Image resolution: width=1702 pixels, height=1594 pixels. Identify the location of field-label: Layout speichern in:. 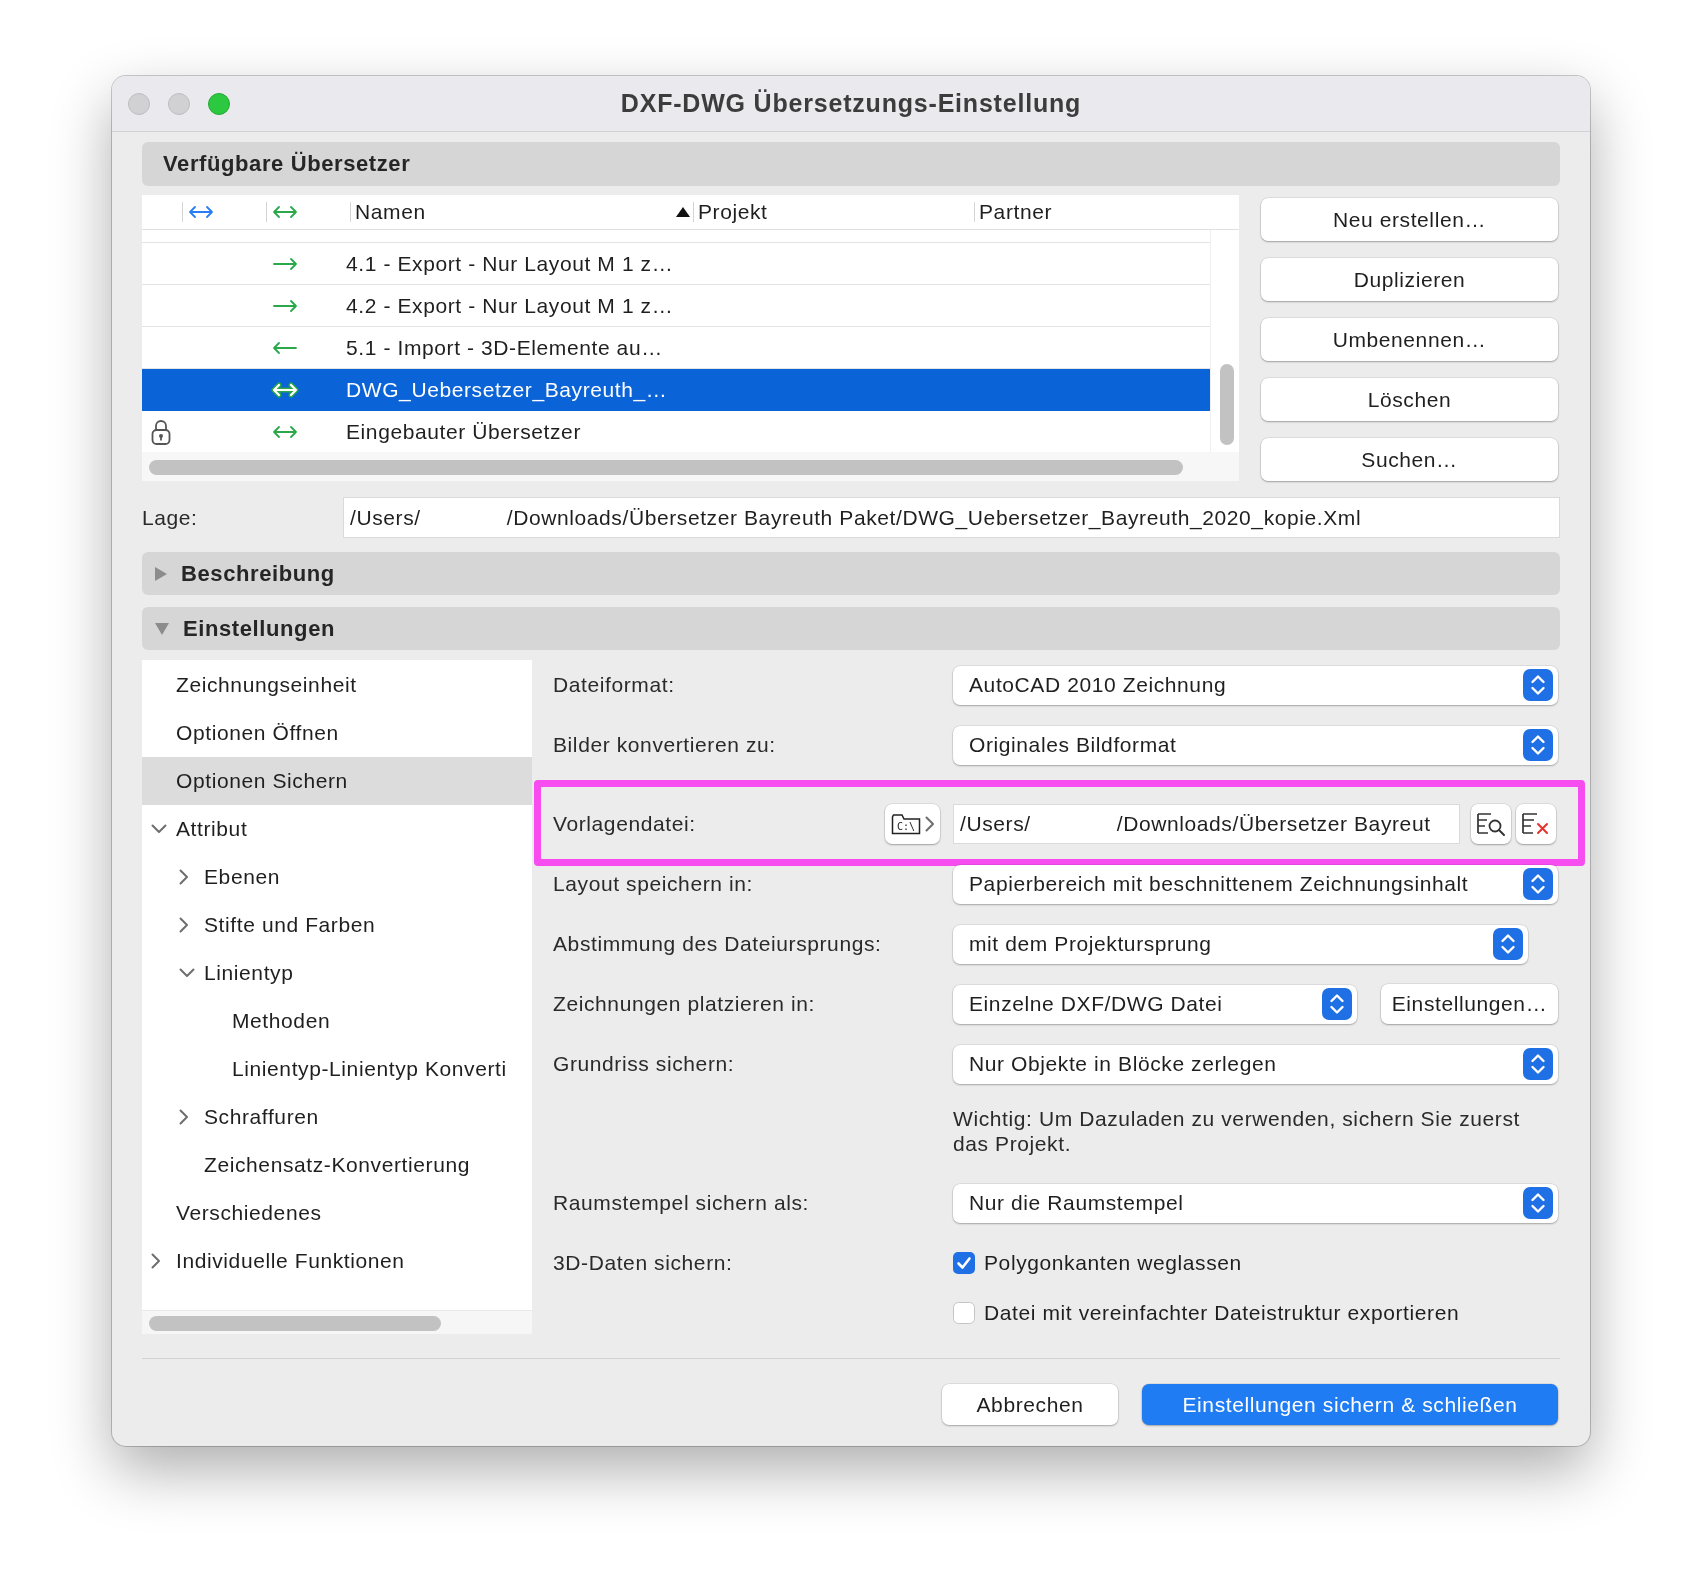
(653, 884).